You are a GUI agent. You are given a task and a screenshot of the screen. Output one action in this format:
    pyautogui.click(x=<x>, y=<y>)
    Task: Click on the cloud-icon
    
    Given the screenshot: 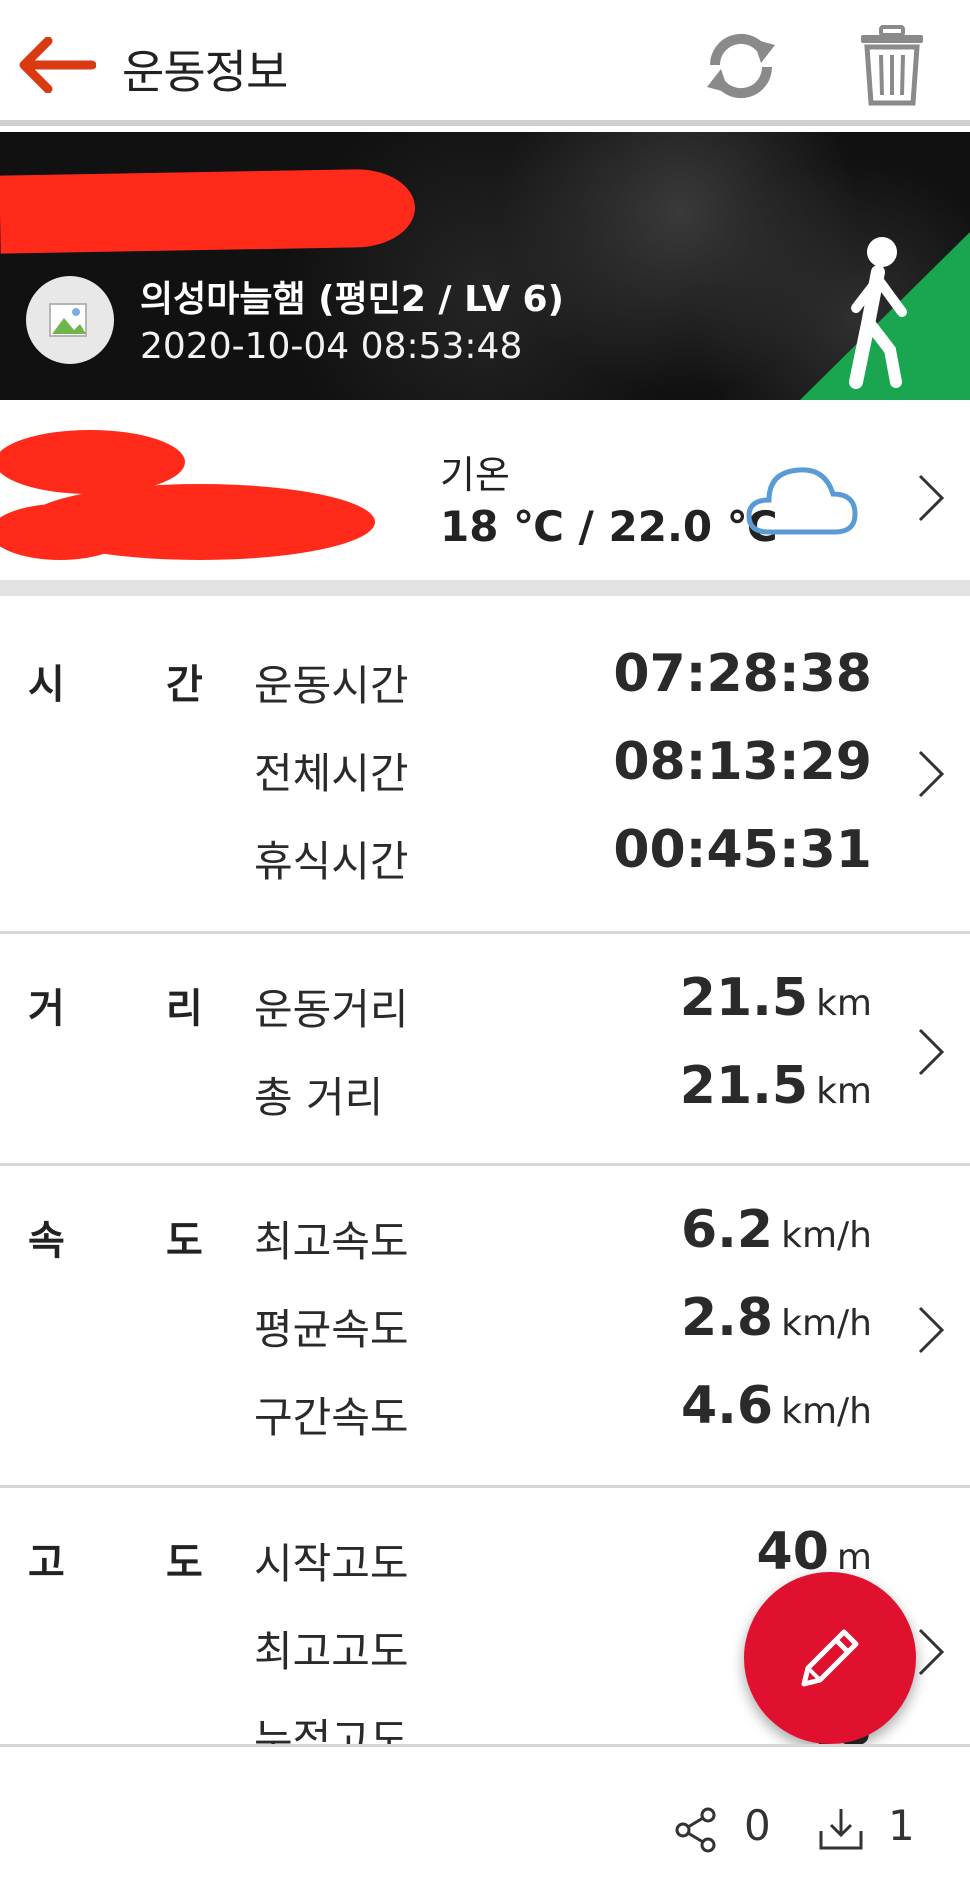 What is the action you would take?
    pyautogui.click(x=802, y=501)
    